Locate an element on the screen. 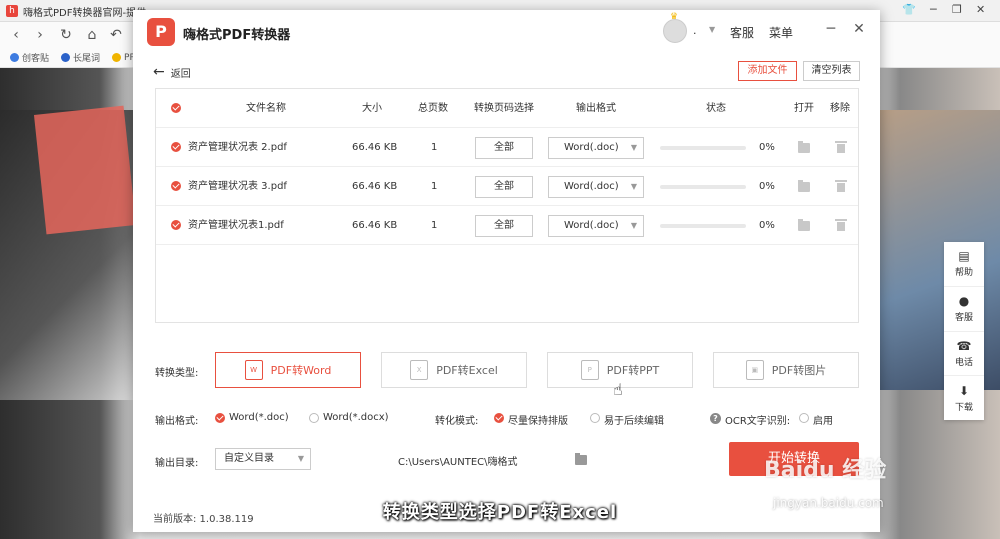 The height and width of the screenshot is (539, 1000). side-help-panel: ▤ 帮助 ● 客服 ☎ 电话 ⬇ 下载 is located at coordinates (964, 331).